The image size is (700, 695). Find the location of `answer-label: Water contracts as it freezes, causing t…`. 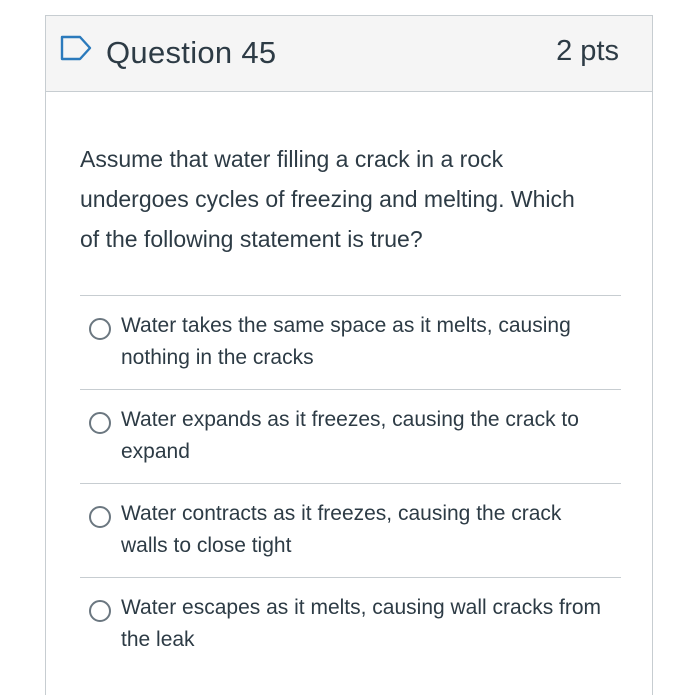

answer-label: Water contracts as it freezes, causing t… is located at coordinates (366, 530).